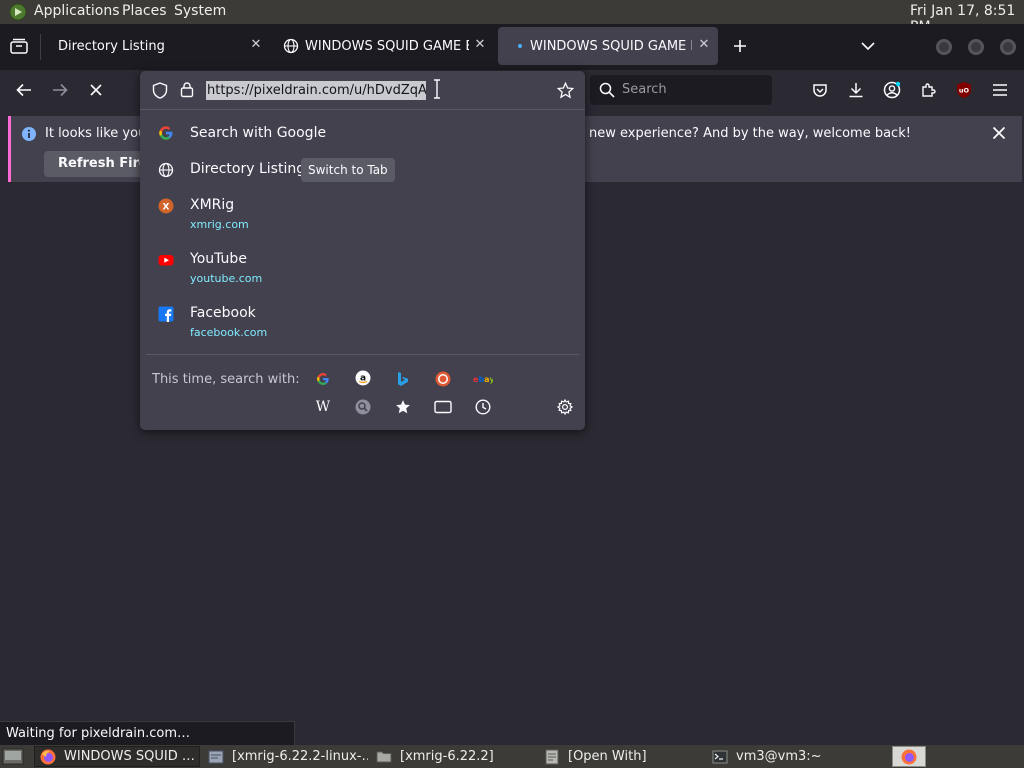 The image size is (1024, 768). I want to click on info-icon, so click(29, 134).